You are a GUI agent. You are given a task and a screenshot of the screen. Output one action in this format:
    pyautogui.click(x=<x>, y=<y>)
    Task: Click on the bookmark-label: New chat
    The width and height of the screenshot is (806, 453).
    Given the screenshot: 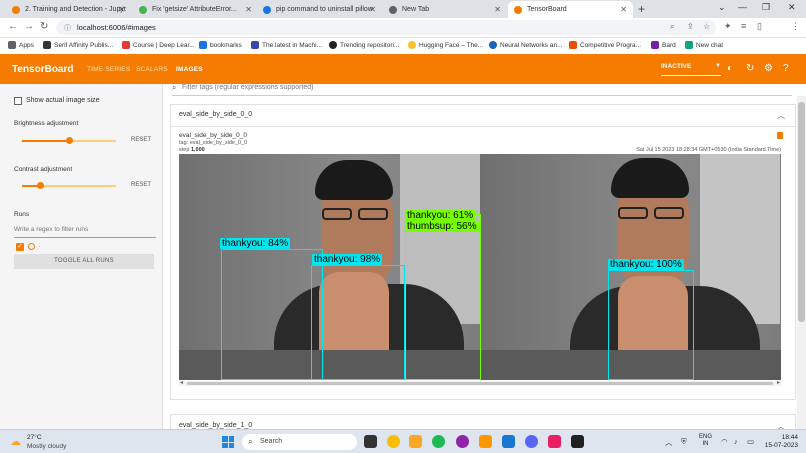 What is the action you would take?
    pyautogui.click(x=710, y=45)
    